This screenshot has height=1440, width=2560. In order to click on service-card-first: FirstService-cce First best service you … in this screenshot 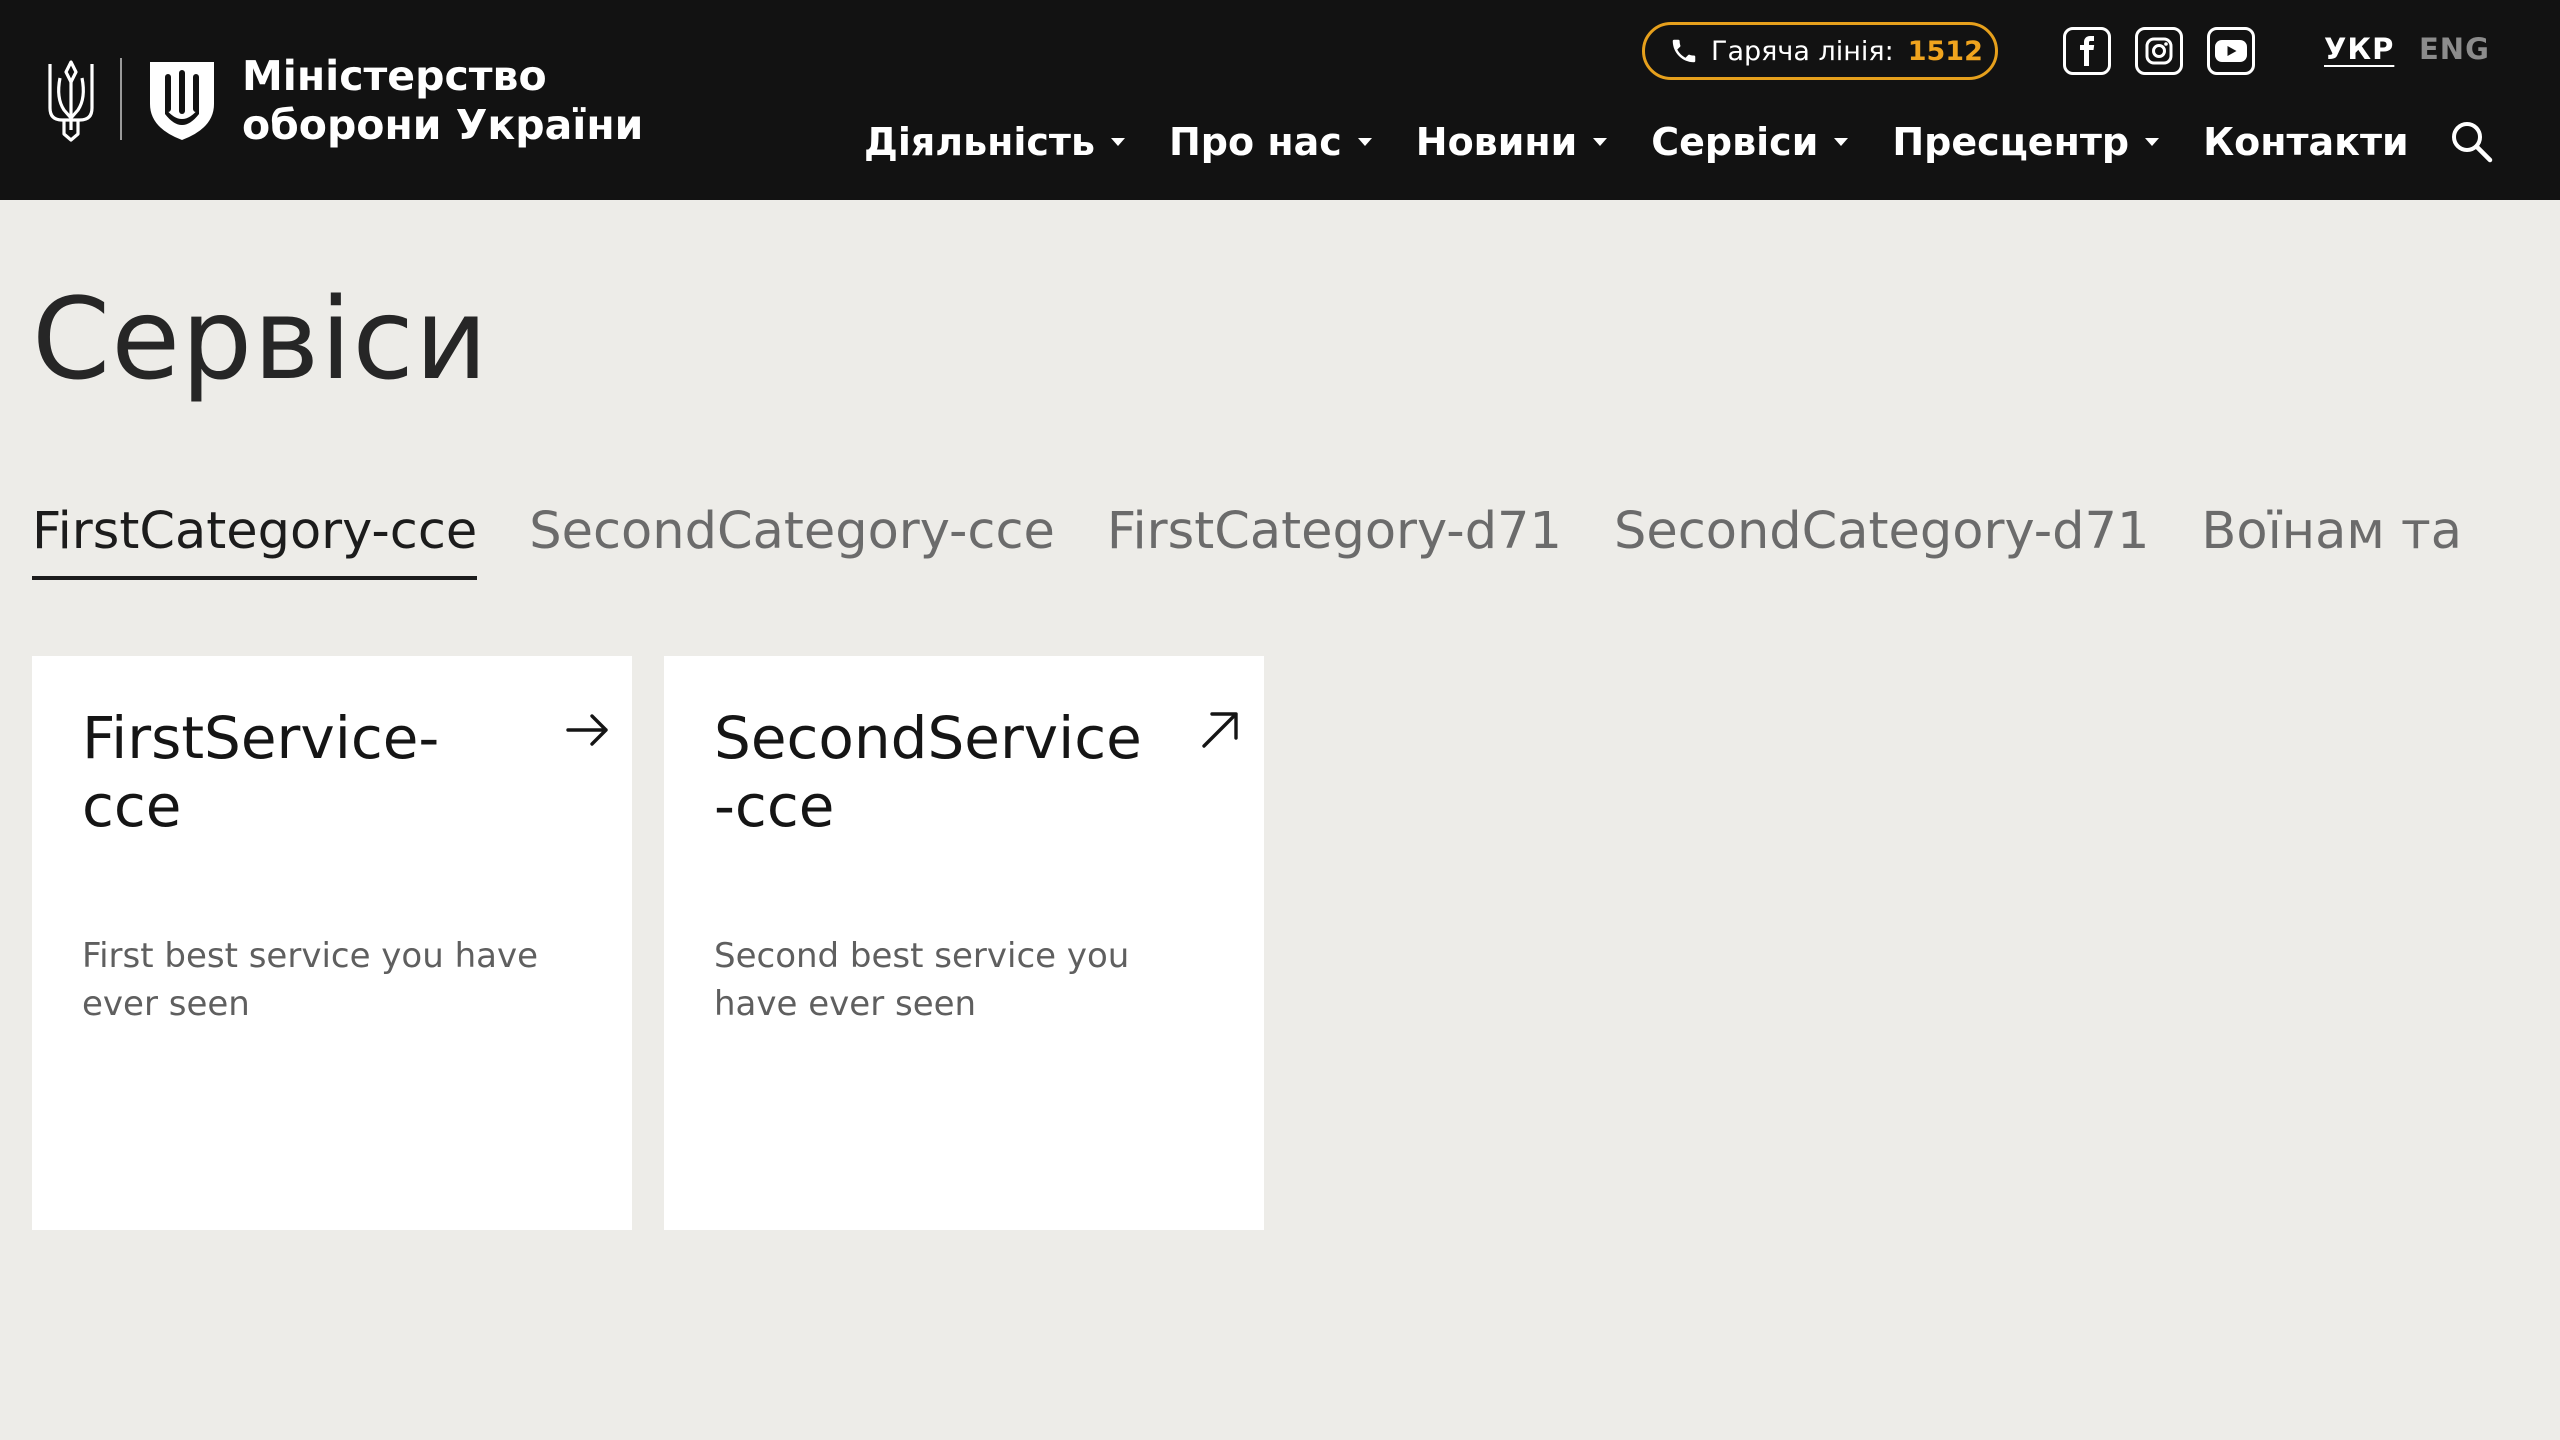, I will do `click(332, 943)`.